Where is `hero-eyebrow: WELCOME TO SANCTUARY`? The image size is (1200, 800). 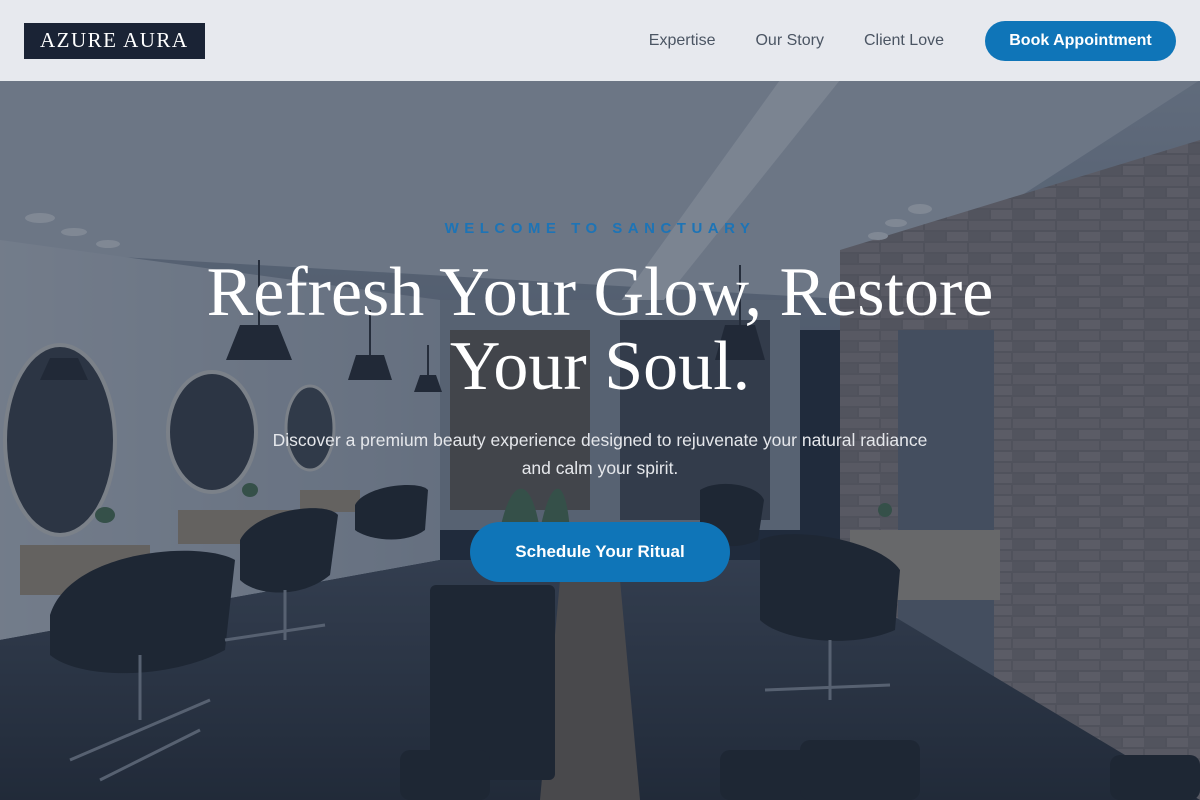
hero-eyebrow: WELCOME TO SANCTUARY is located at coordinates (600, 228).